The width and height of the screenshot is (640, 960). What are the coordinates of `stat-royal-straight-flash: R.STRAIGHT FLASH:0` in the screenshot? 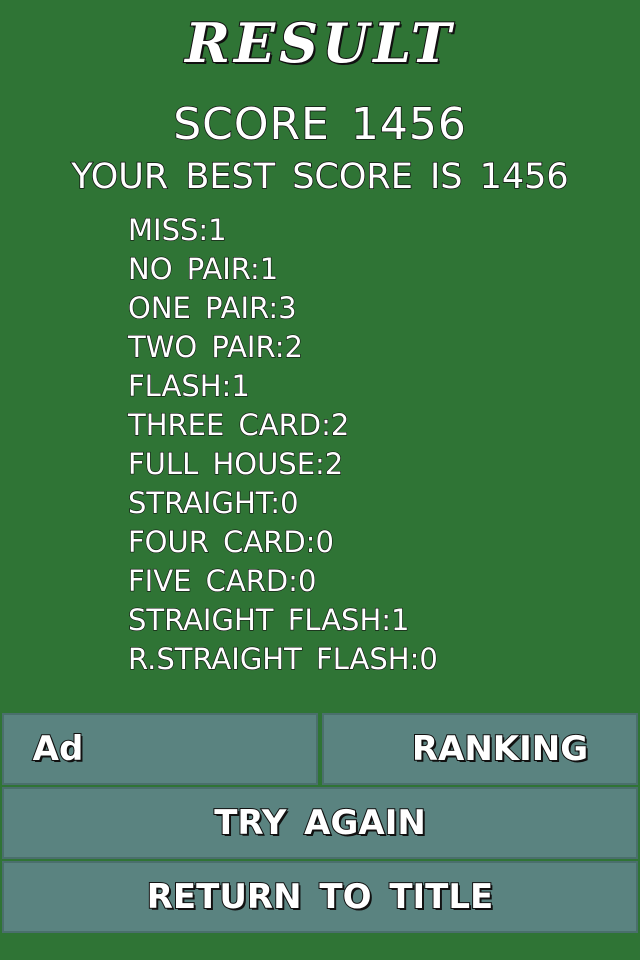 It's located at (282, 658).